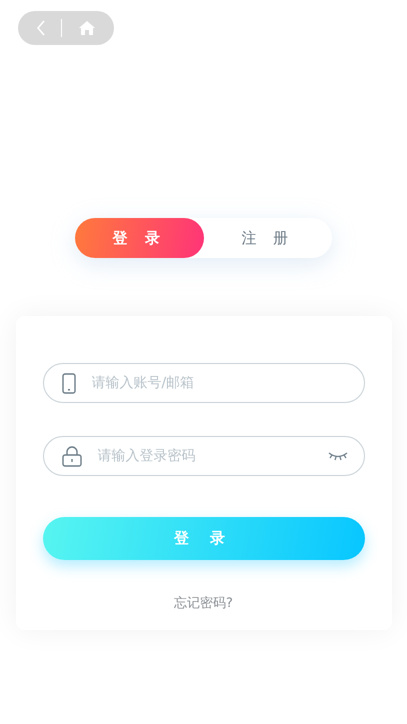 This screenshot has height=724, width=407. Describe the element at coordinates (203, 603) in the screenshot. I see `forgot-password-link: 忘记密码?` at that location.